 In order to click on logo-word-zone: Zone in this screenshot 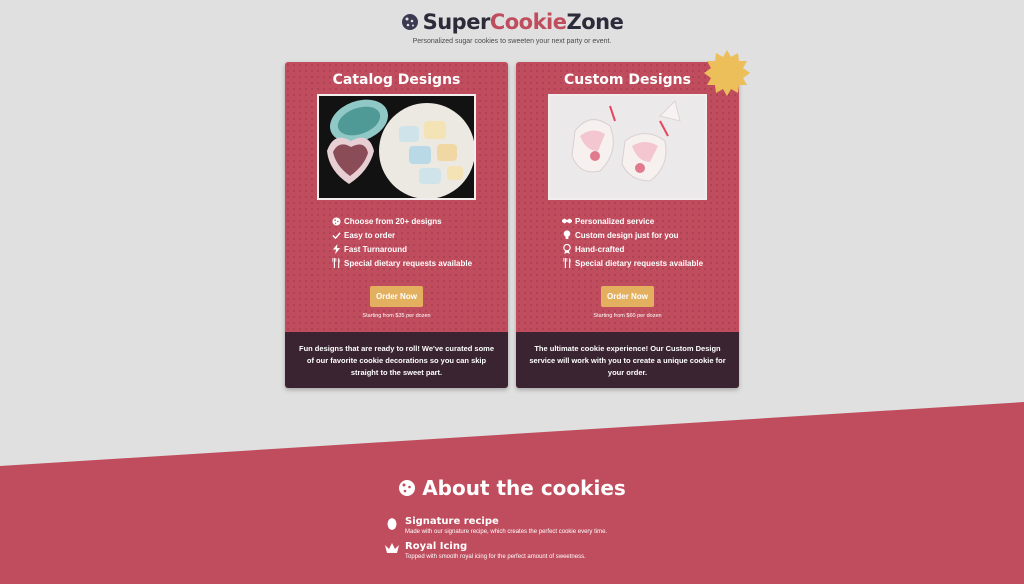, I will do `click(595, 22)`.